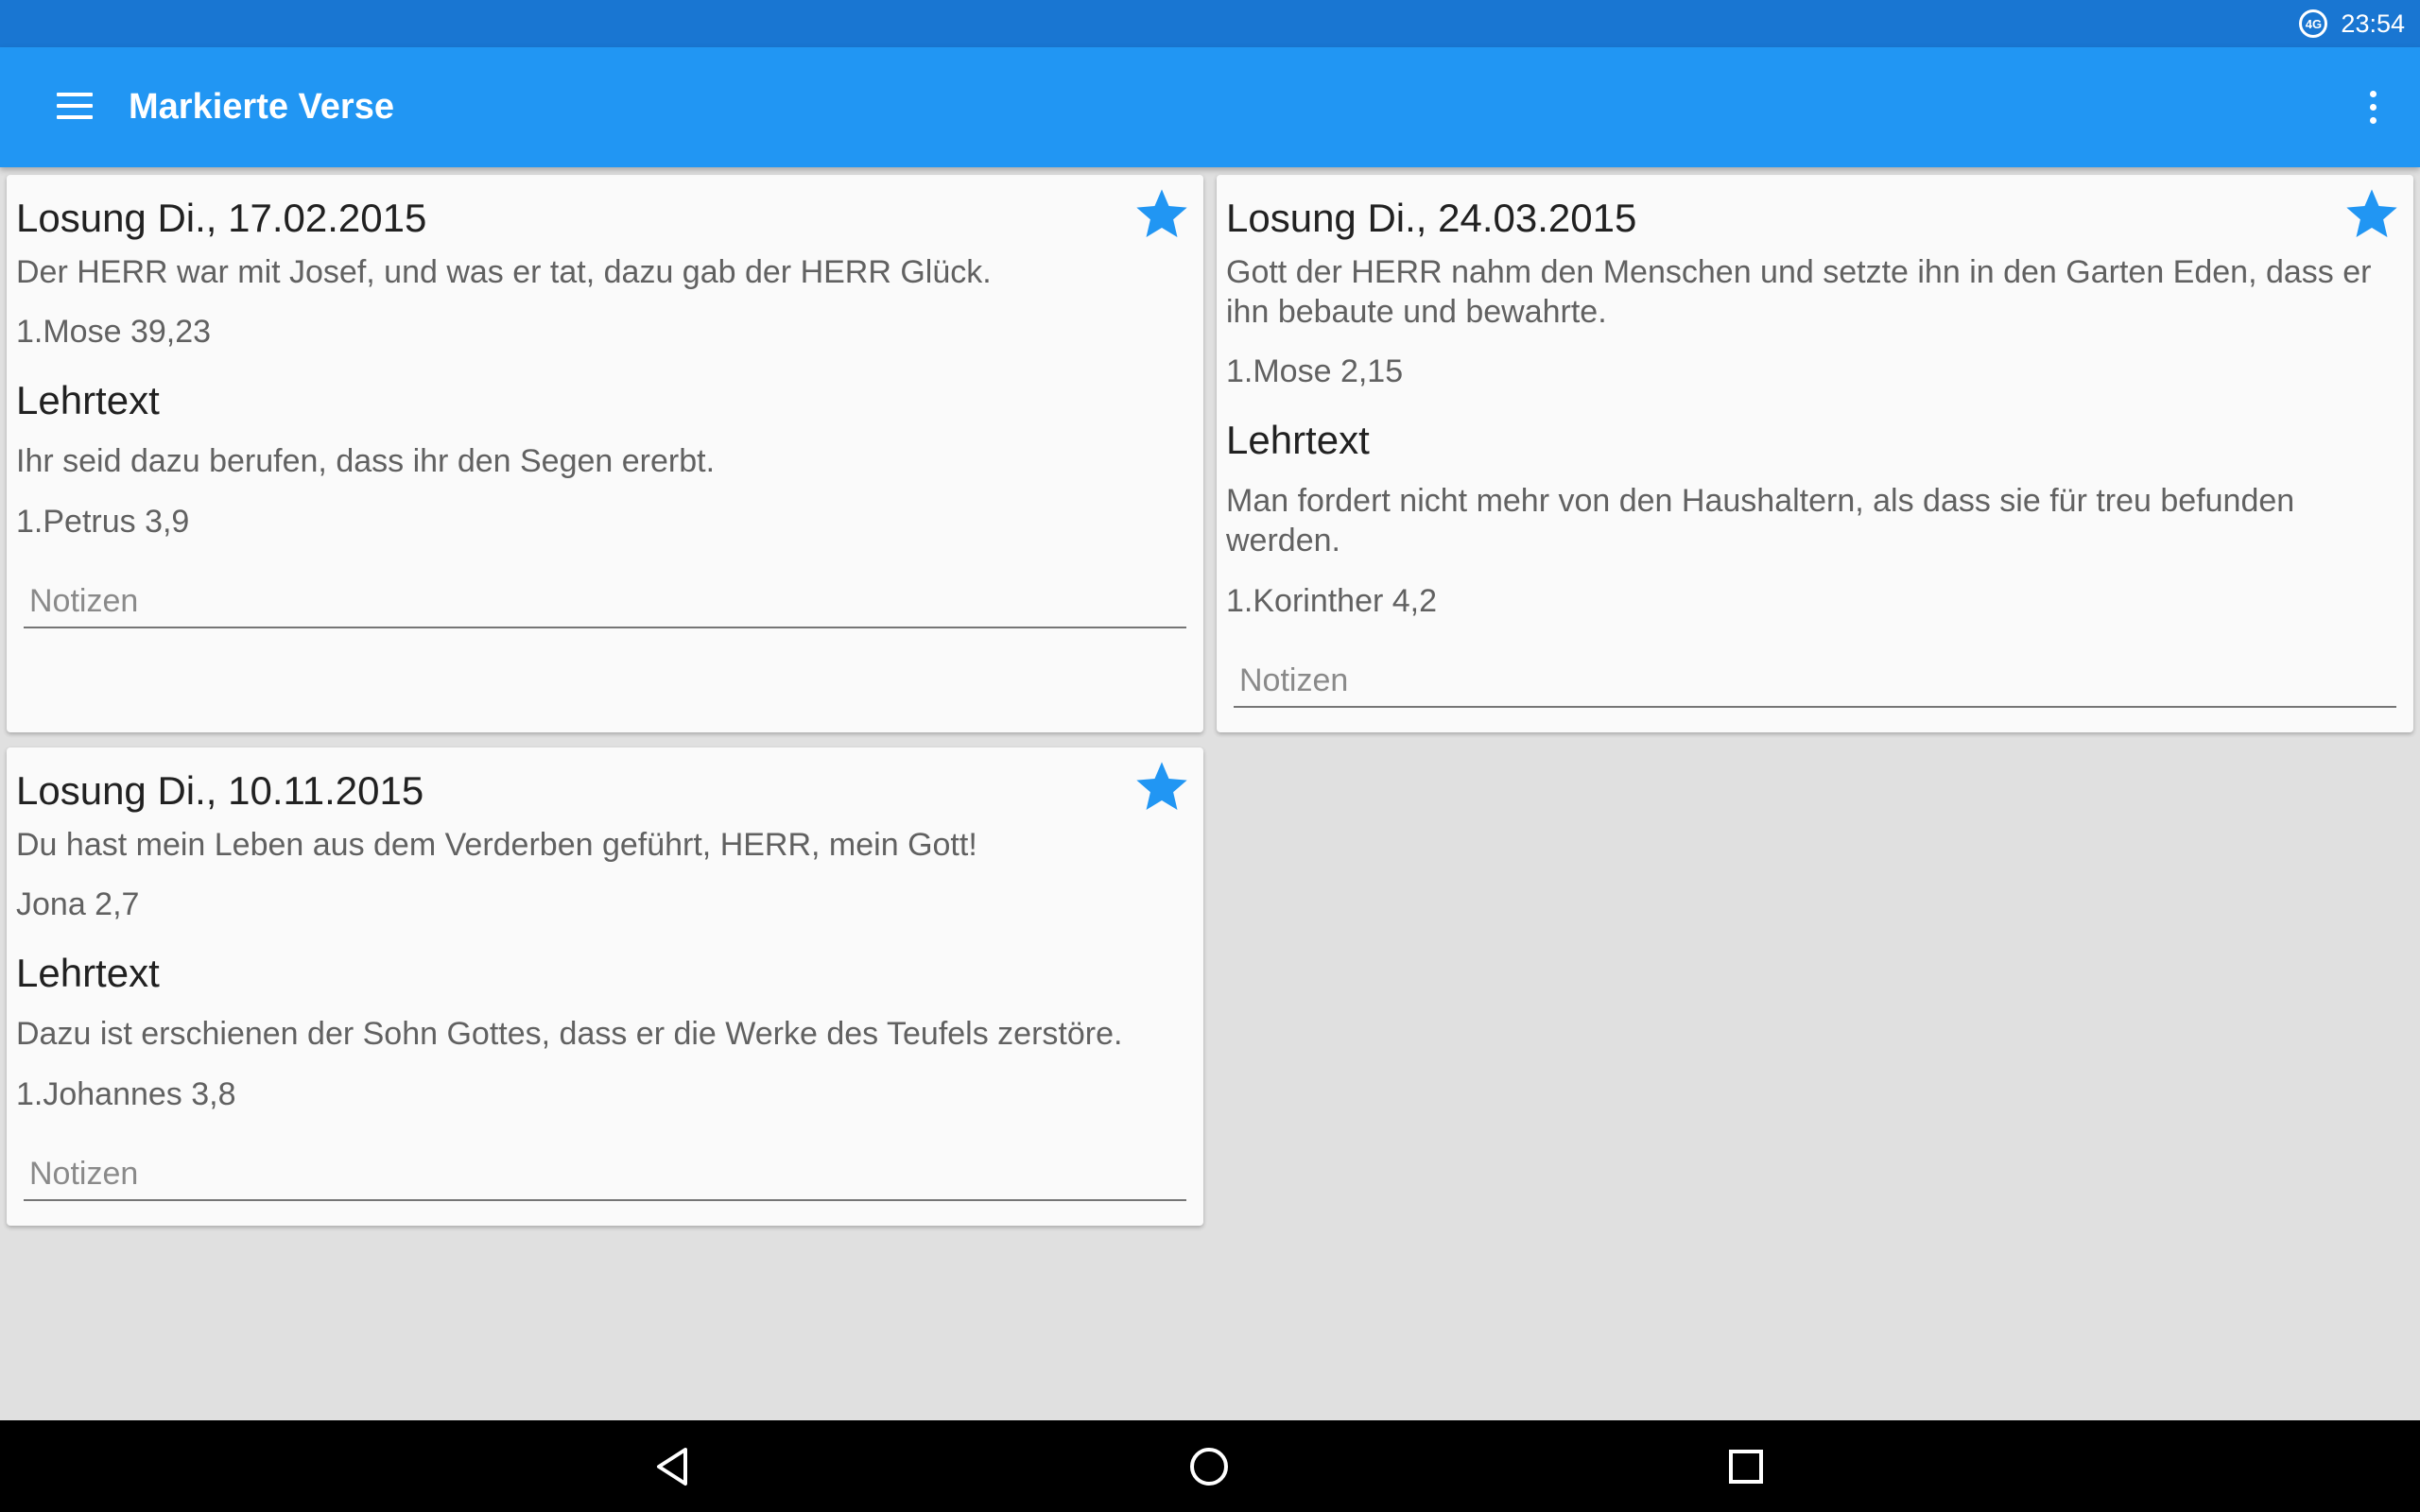 The height and width of the screenshot is (1512, 2420). I want to click on losung-reference: Jona 2,7, so click(78, 904).